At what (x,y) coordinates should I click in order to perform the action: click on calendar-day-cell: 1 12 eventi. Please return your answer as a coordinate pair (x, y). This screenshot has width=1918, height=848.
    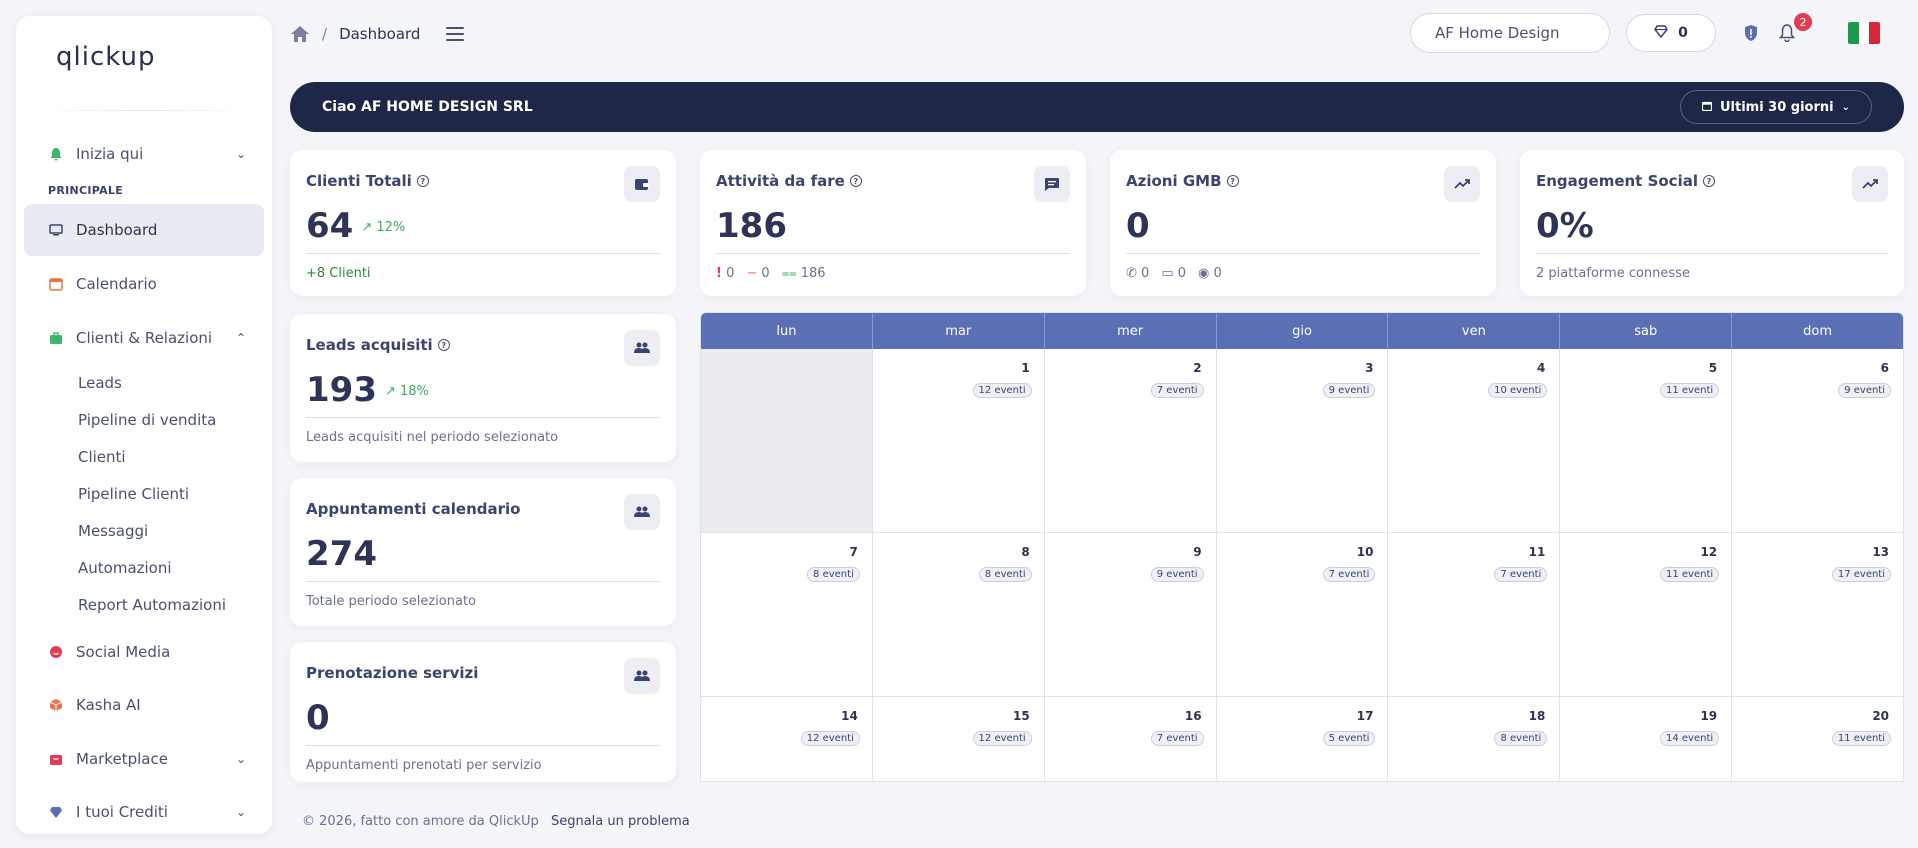
    Looking at the image, I should click on (959, 440).